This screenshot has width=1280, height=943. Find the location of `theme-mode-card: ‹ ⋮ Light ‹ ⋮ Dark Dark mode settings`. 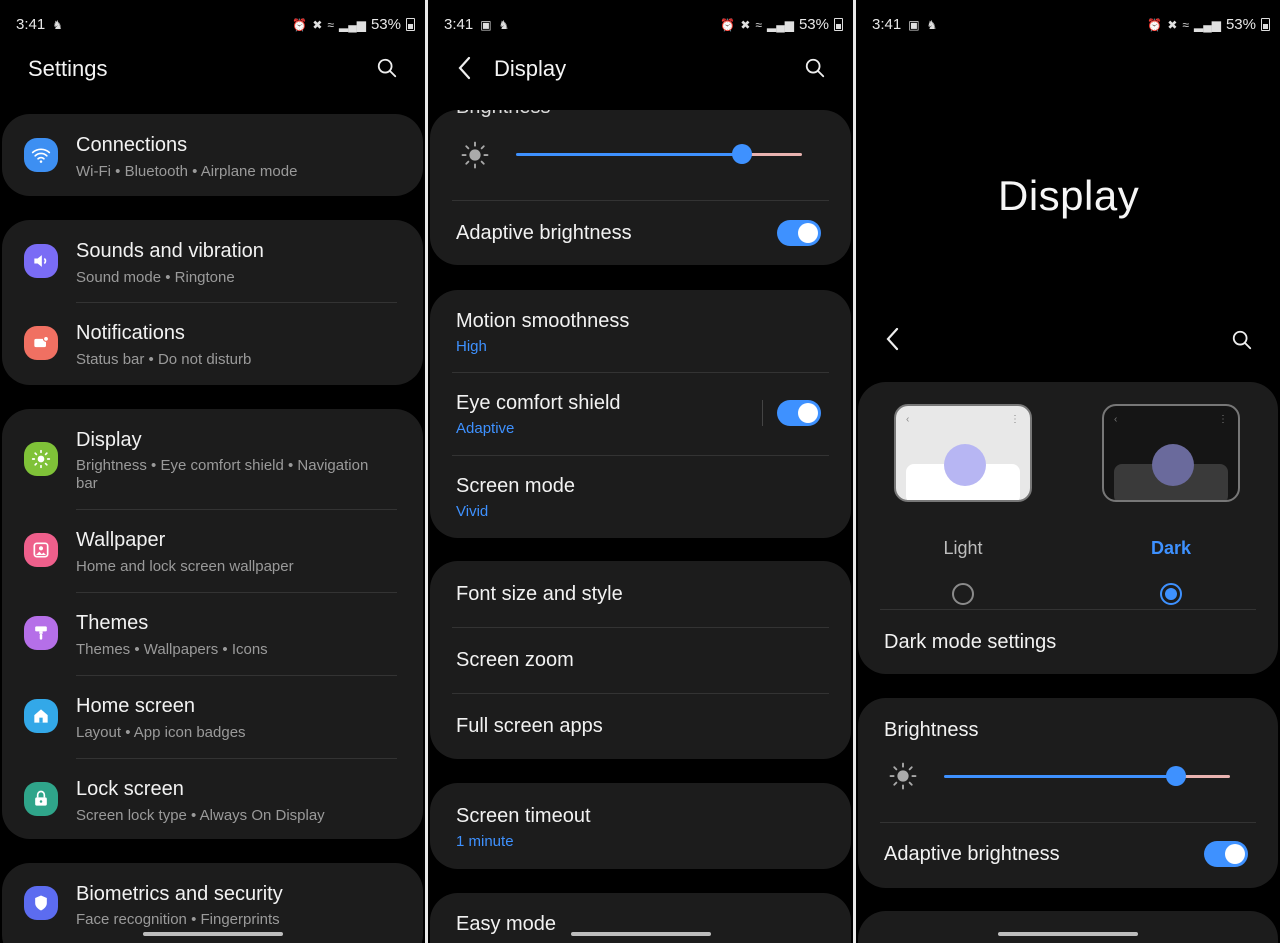

theme-mode-card: ‹ ⋮ Light ‹ ⋮ Dark Dark mode settings is located at coordinates (1068, 528).